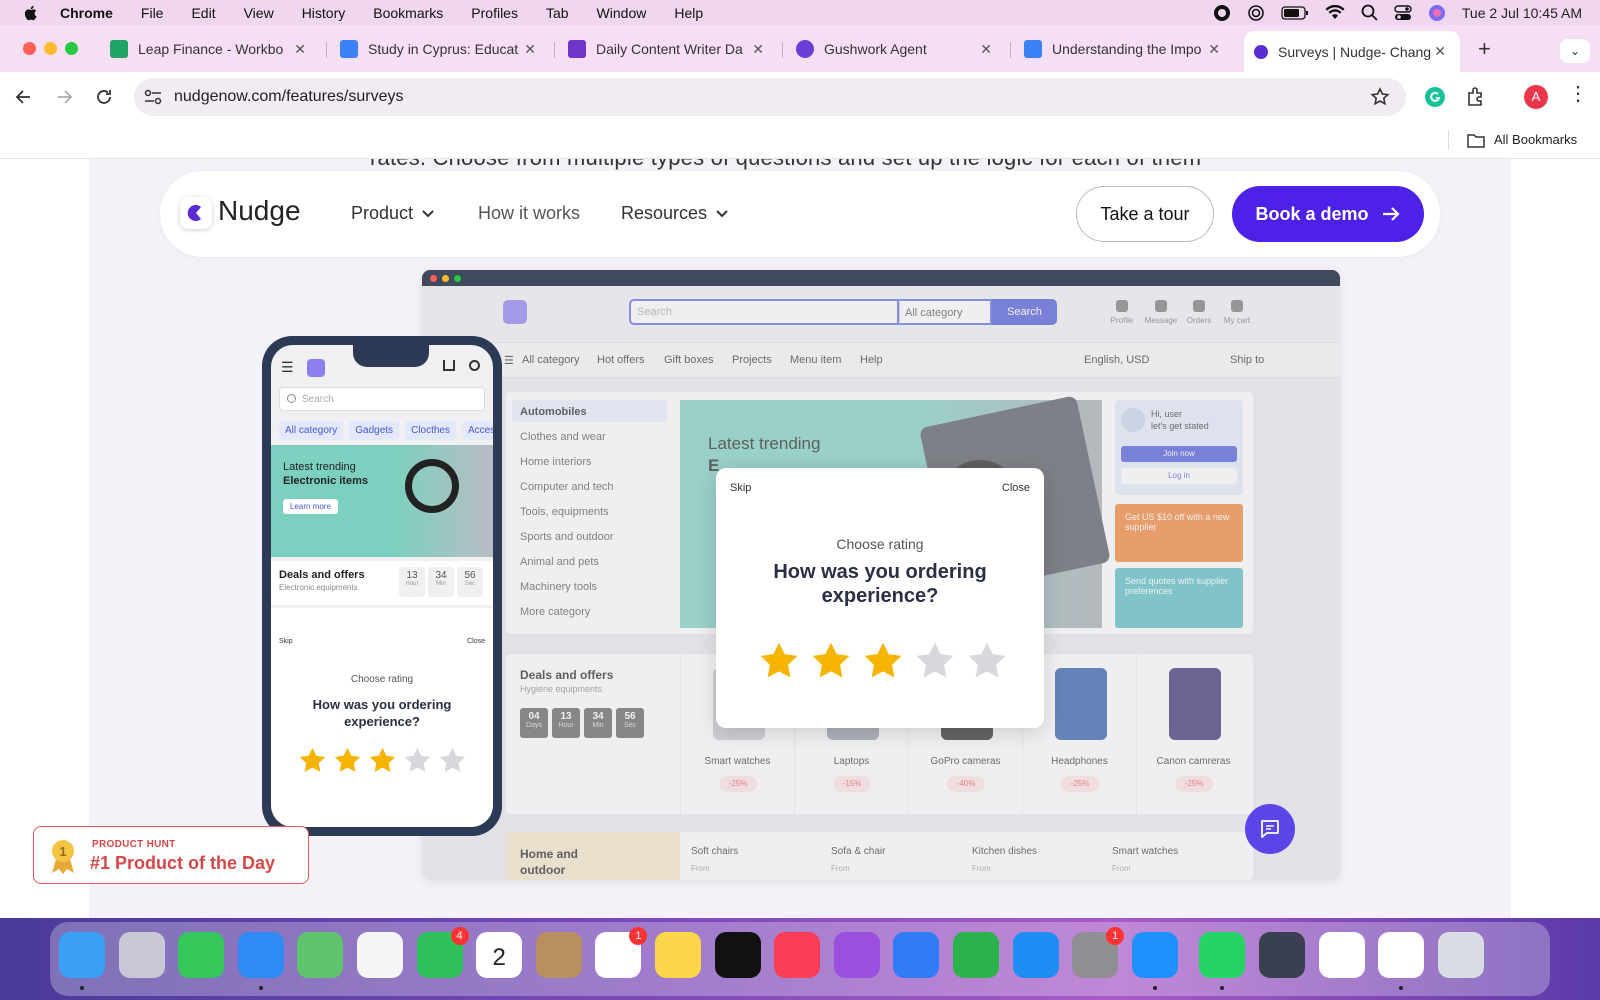 The width and height of the screenshot is (1600, 1000). Describe the element at coordinates (916, 955) in the screenshot. I see `keynote-icon` at that location.